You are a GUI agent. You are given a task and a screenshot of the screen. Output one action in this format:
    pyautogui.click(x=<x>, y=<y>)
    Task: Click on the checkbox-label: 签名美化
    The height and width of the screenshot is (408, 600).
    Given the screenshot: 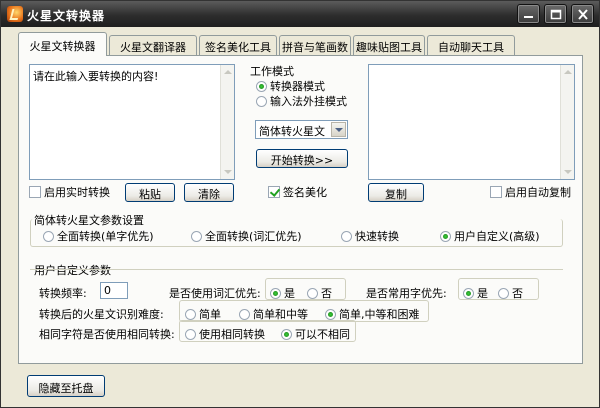 What is the action you would take?
    pyautogui.click(x=305, y=192)
    